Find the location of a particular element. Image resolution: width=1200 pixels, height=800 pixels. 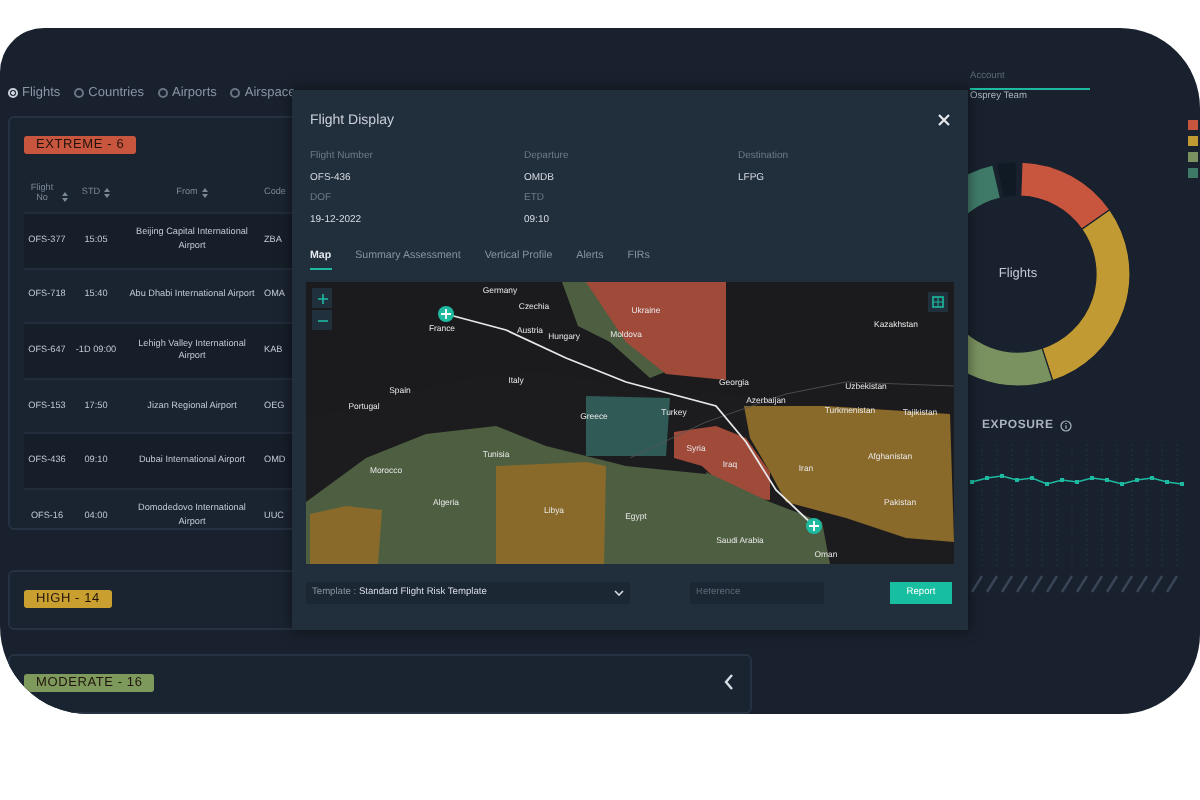

info-icon is located at coordinates (1065, 426).